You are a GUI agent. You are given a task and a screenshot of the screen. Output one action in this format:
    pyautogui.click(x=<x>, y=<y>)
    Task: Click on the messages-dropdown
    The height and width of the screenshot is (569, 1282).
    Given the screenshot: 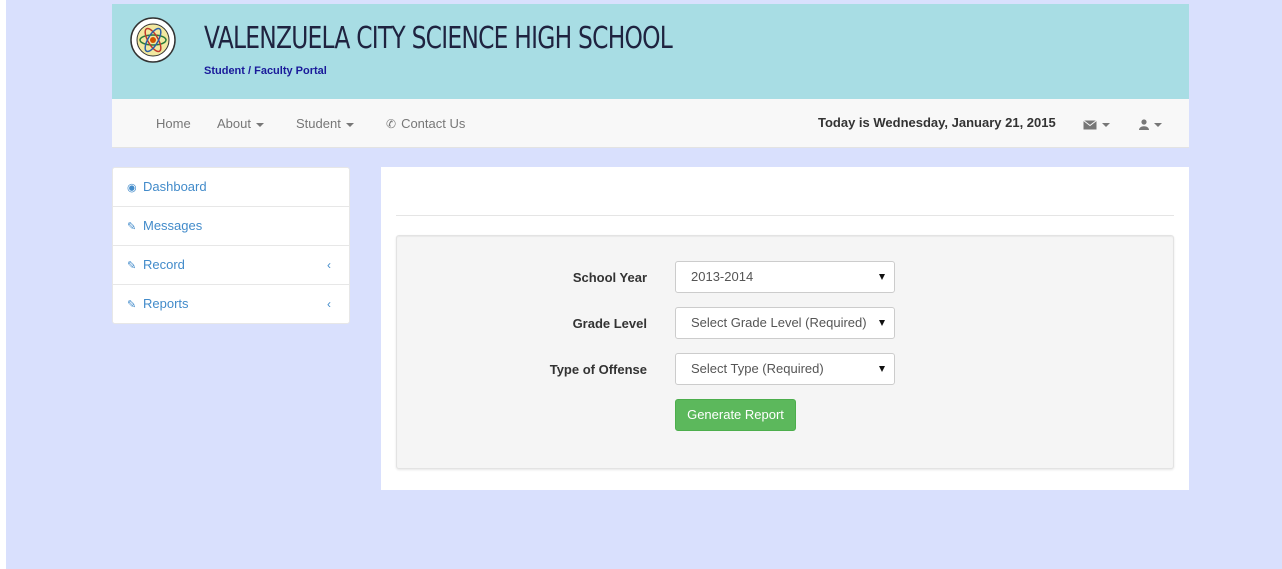 What is the action you would take?
    pyautogui.click(x=1096, y=123)
    